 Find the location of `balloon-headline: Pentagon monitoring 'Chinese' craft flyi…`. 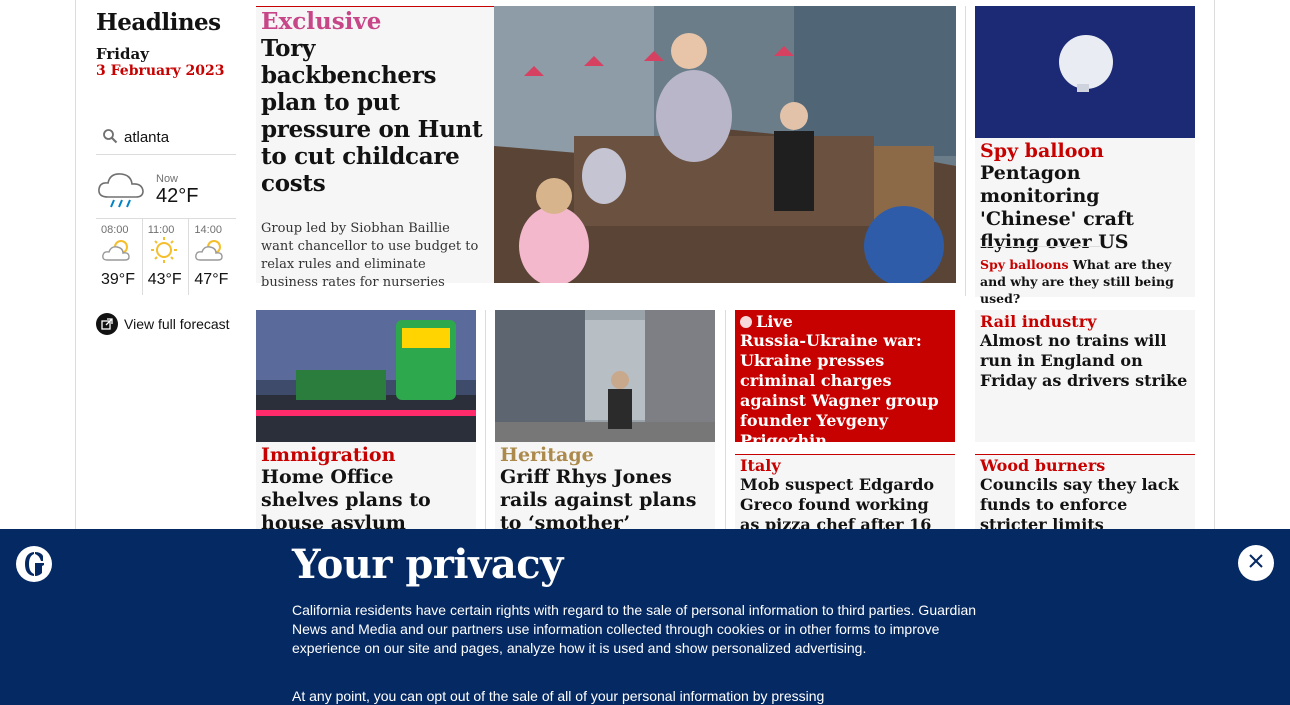

balloon-headline: Pentagon monitoring 'Chinese' craft flyi… is located at coordinates (1085, 208).